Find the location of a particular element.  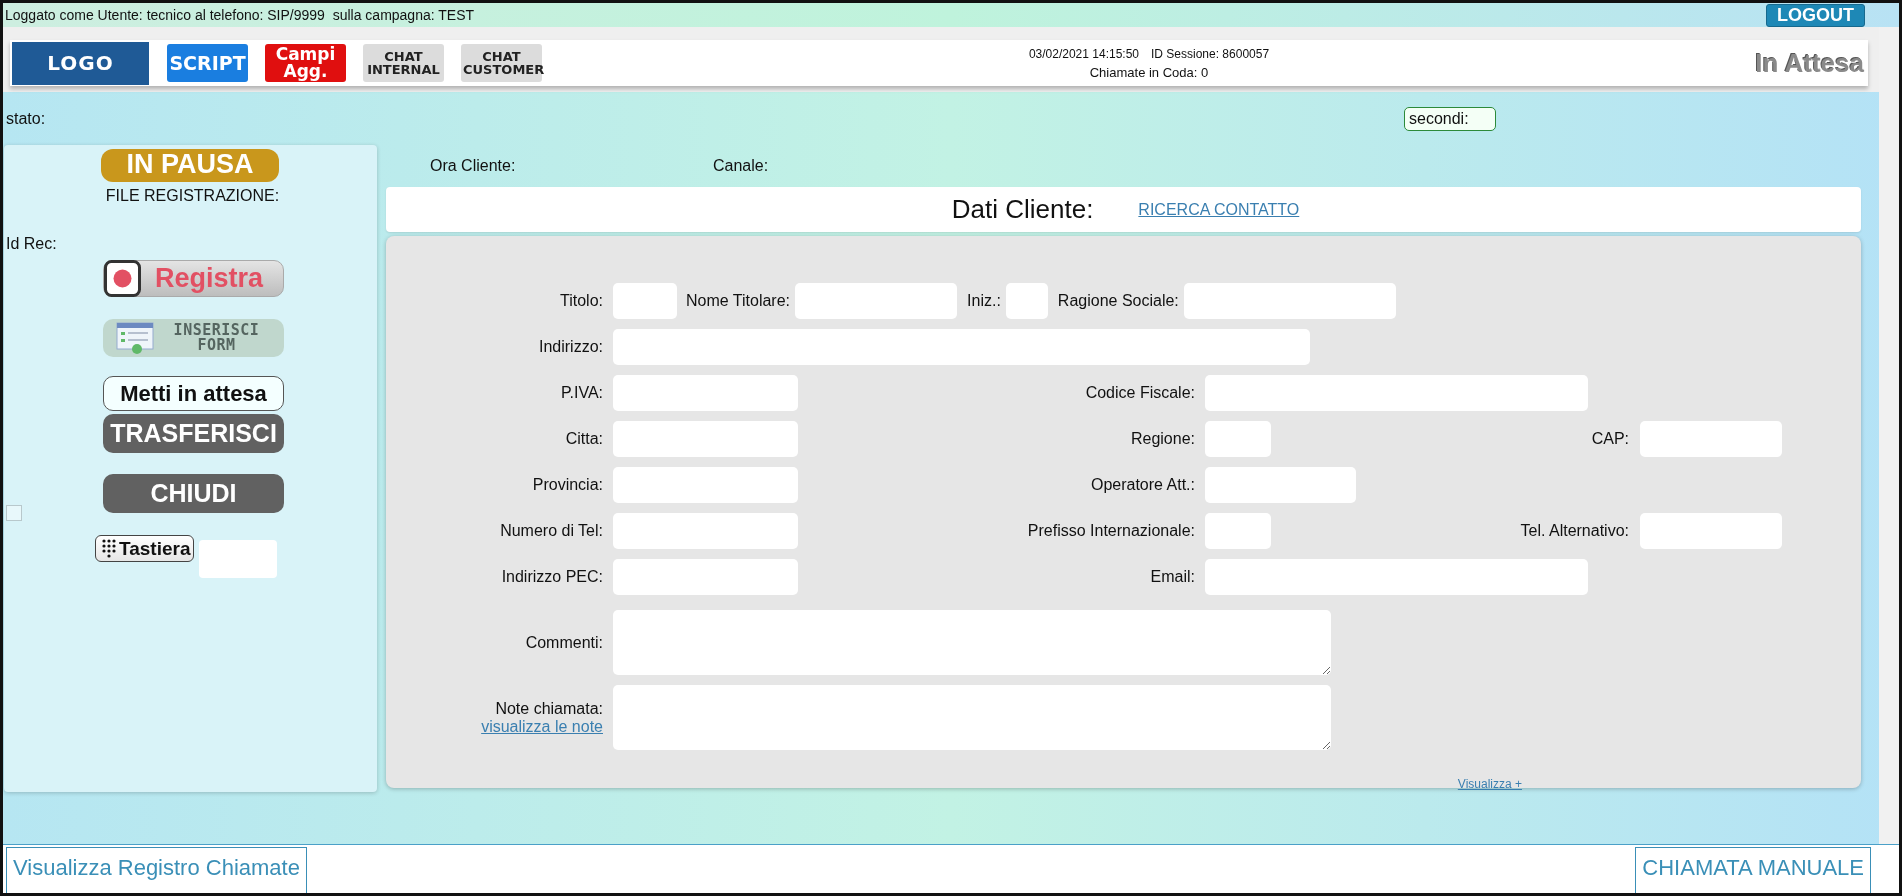

checkbox is located at coordinates (14, 513).